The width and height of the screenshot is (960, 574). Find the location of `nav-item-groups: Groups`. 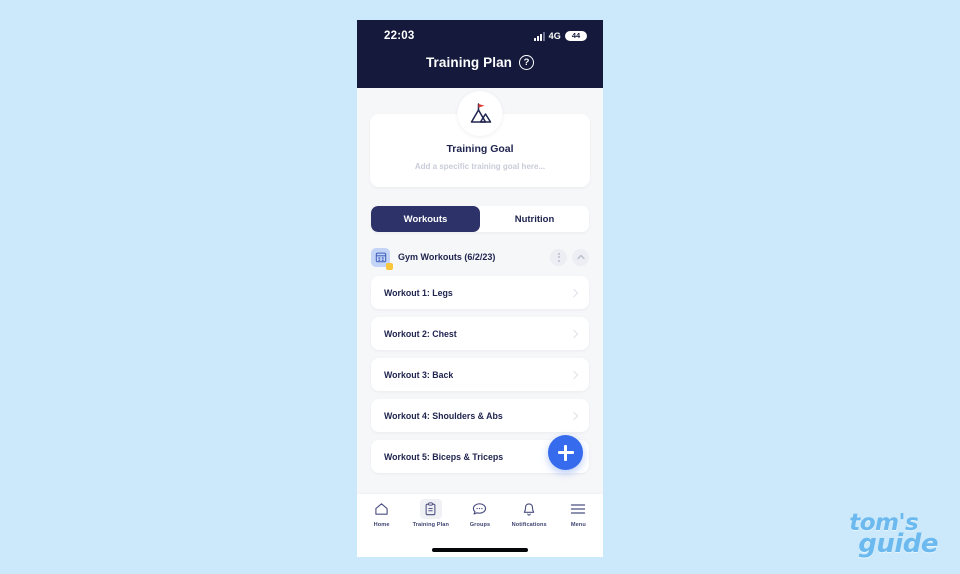

nav-item-groups: Groups is located at coordinates (480, 513).